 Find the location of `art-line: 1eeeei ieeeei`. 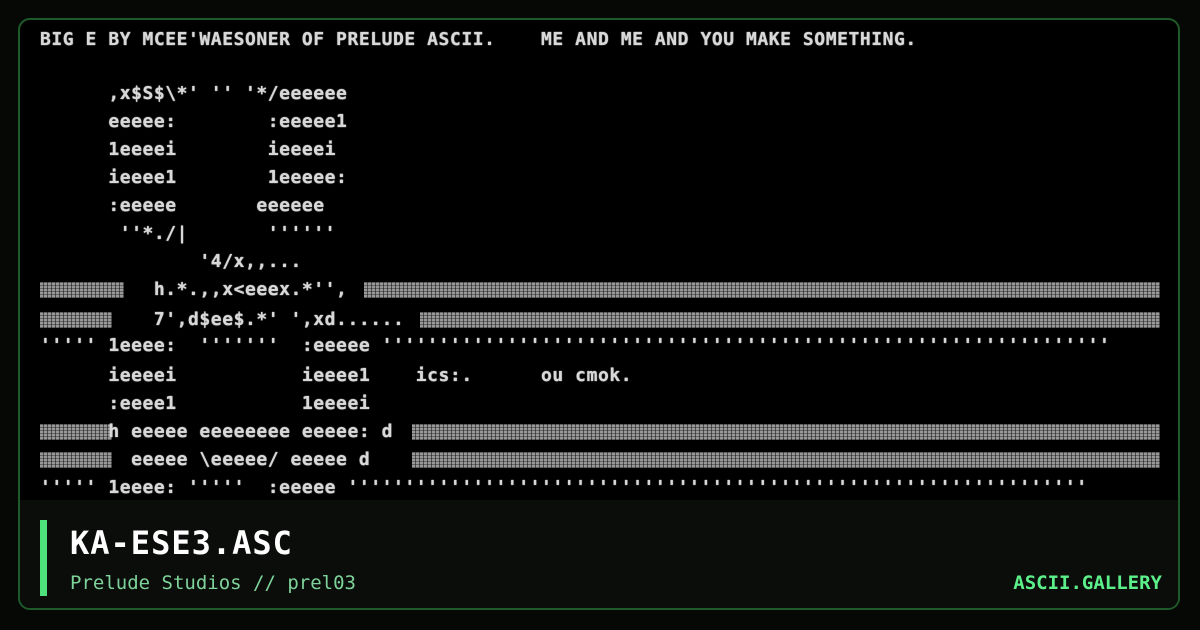

art-line: 1eeeei ieeeei is located at coordinates (188, 149).